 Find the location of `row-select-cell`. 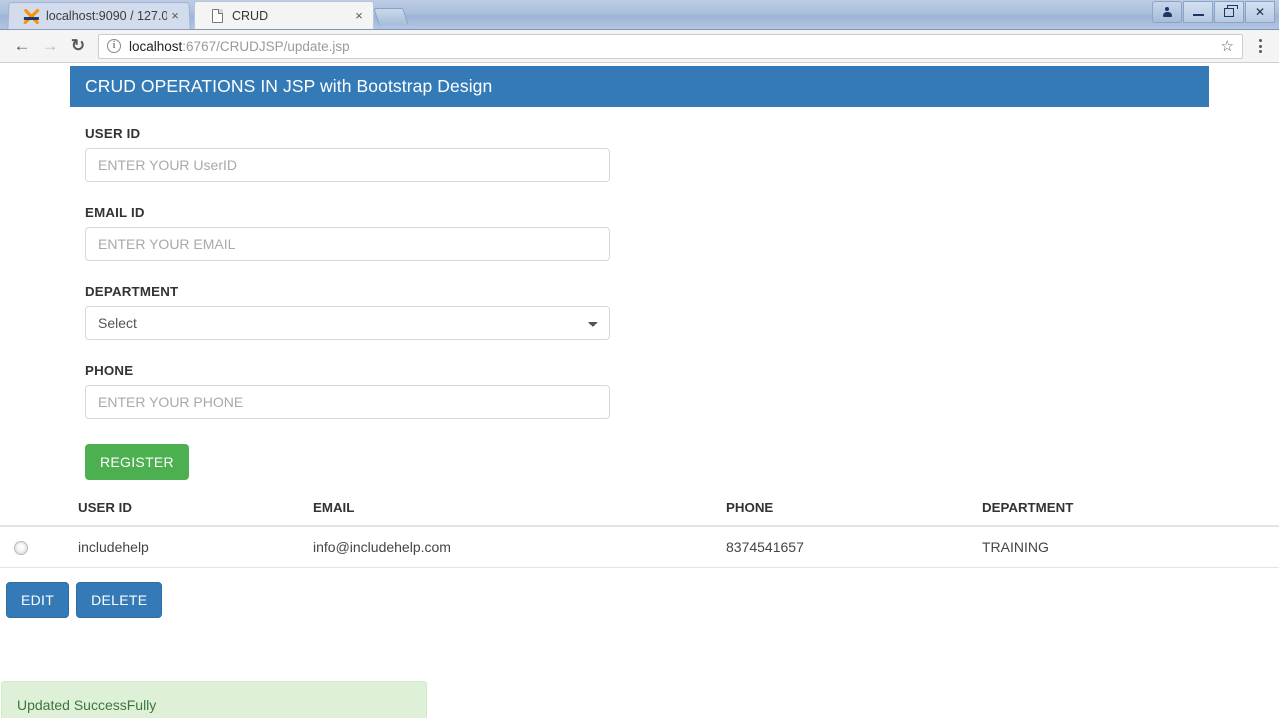

row-select-cell is located at coordinates (35, 547).